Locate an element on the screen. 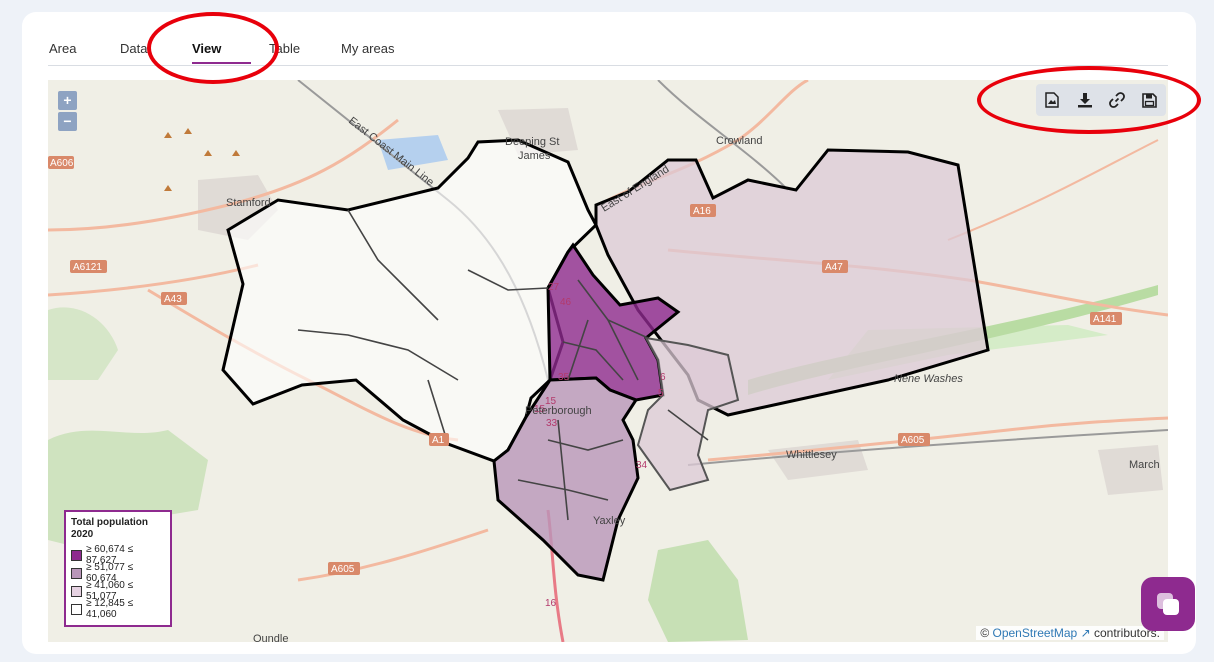 This screenshot has height=662, width=1214. copy-link-button is located at coordinates (1117, 100).